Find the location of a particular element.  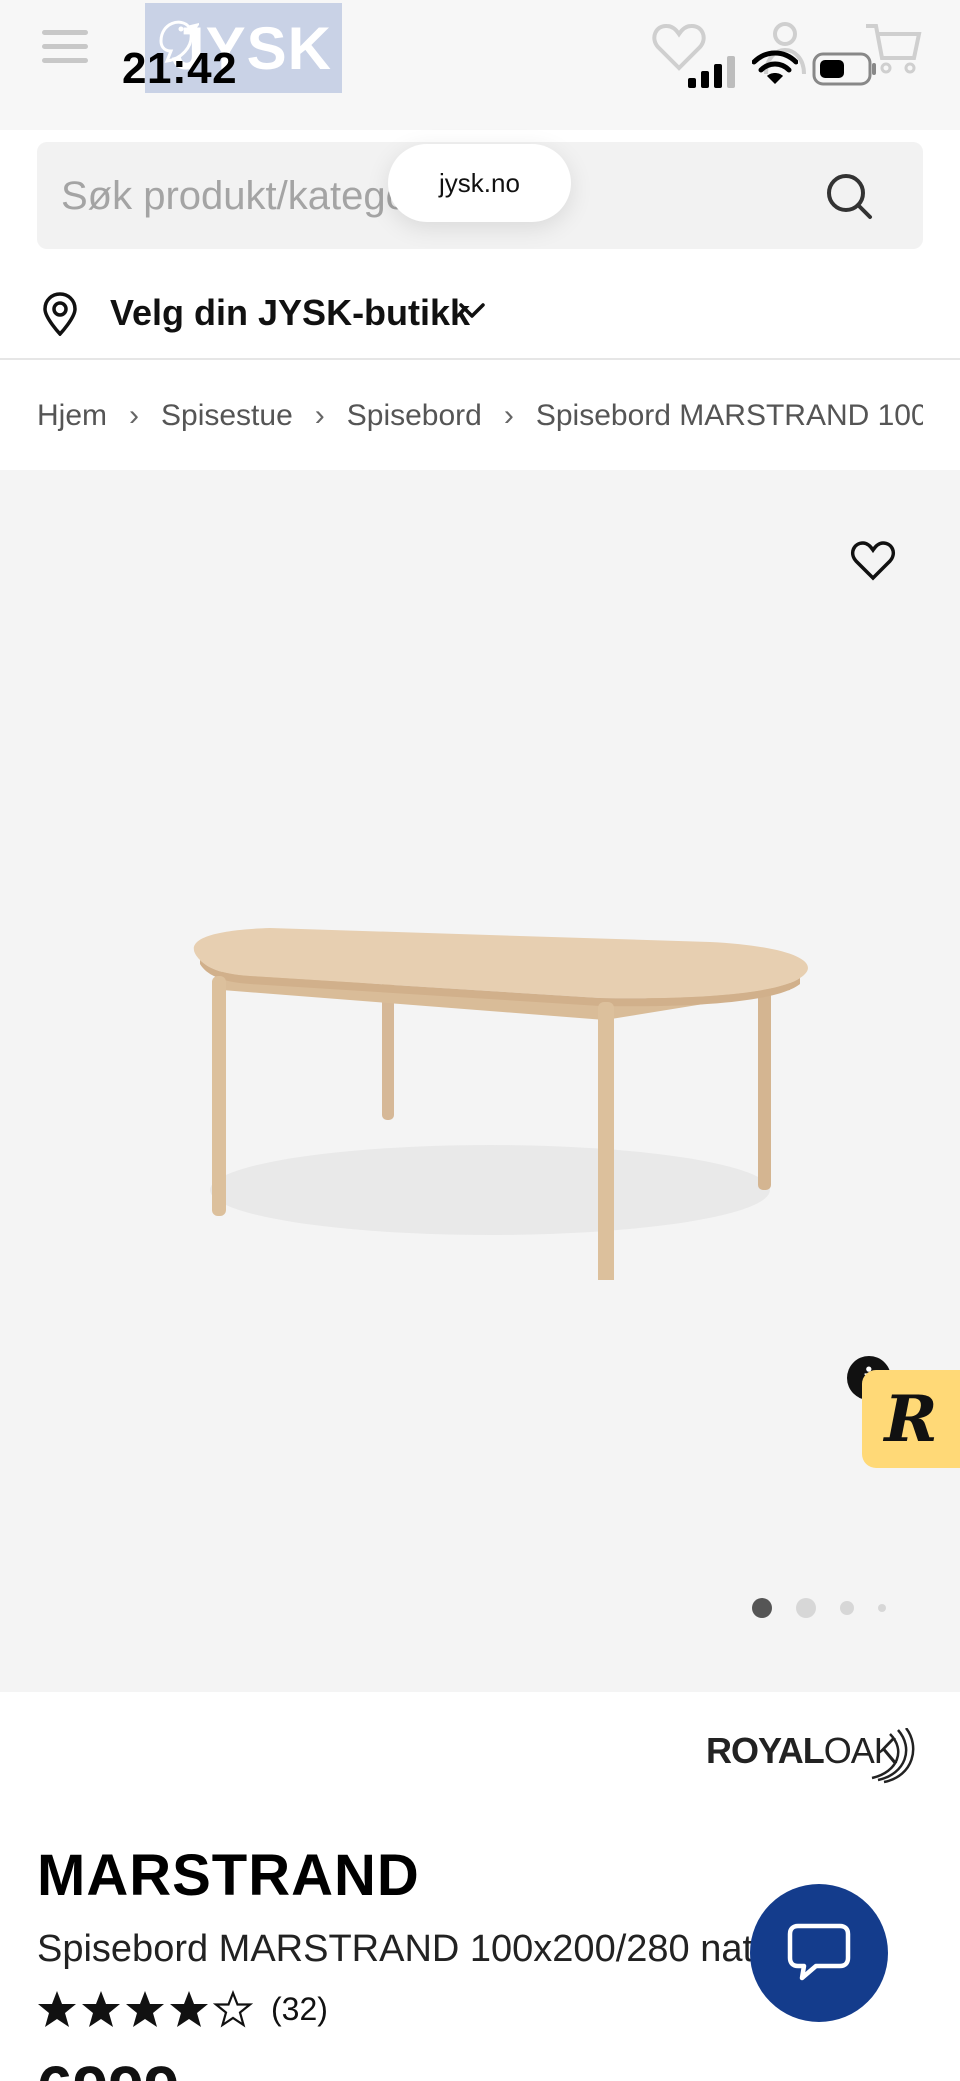

chat-button is located at coordinates (819, 1953).